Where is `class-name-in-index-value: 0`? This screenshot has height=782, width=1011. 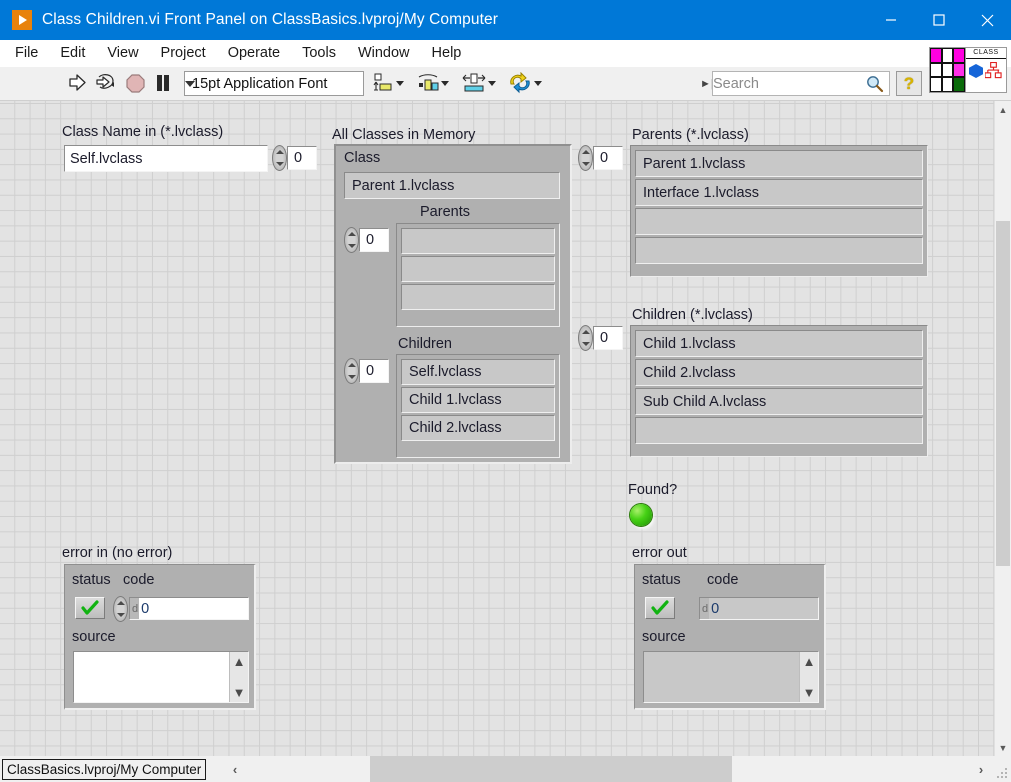 class-name-in-index-value: 0 is located at coordinates (302, 158).